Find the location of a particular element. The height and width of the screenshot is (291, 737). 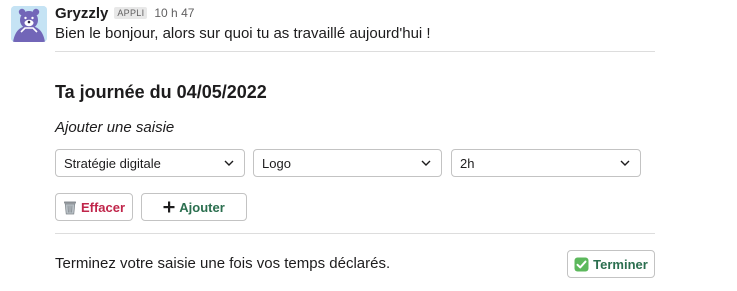

finish-button: Terminer is located at coordinates (611, 264).